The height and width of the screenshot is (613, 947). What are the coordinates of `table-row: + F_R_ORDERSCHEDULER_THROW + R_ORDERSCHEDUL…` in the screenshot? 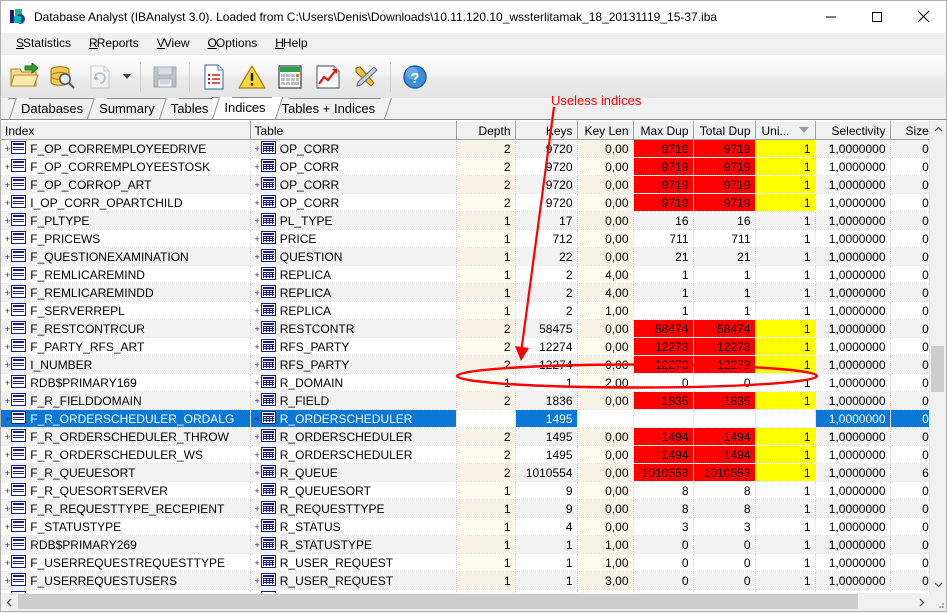 It's located at (465, 436).